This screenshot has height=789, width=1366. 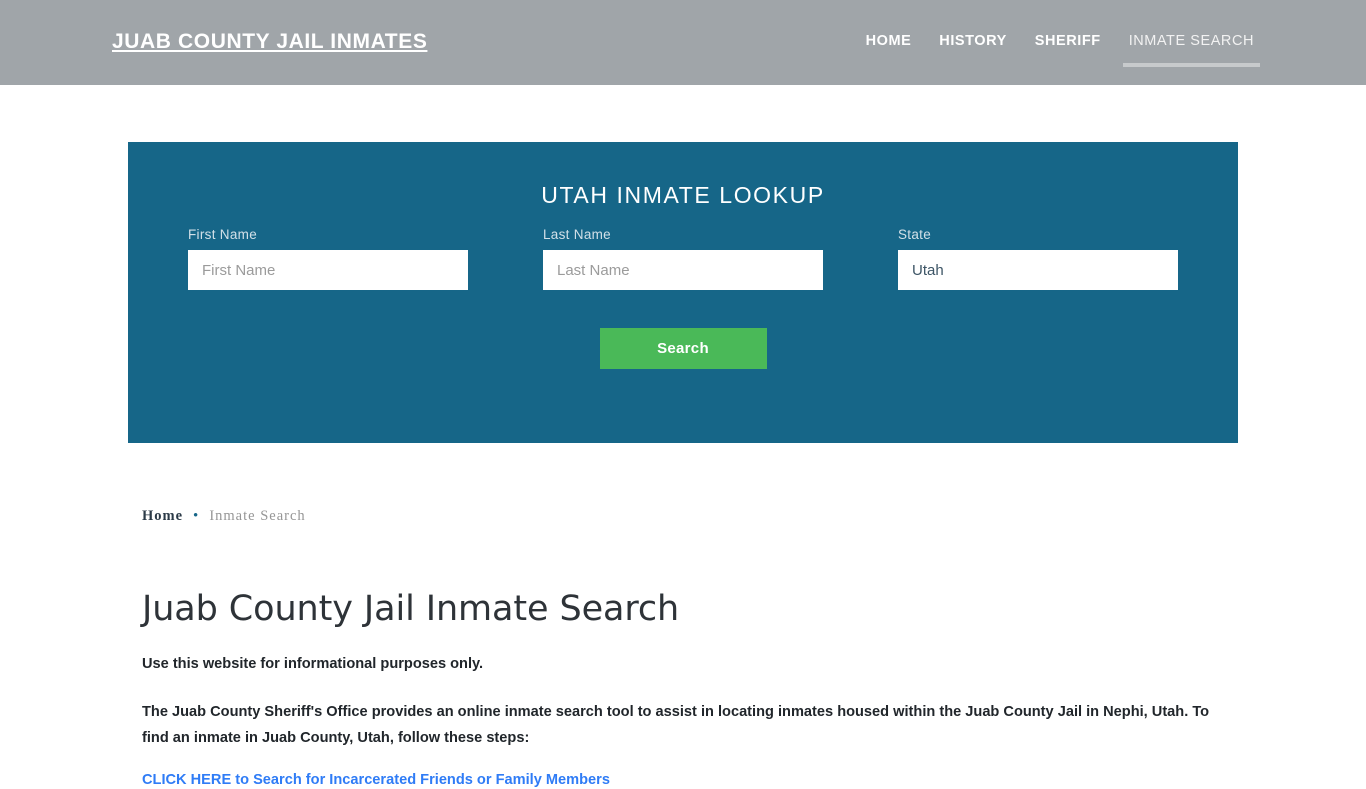 I want to click on first-name-label: First Name, so click(x=223, y=234).